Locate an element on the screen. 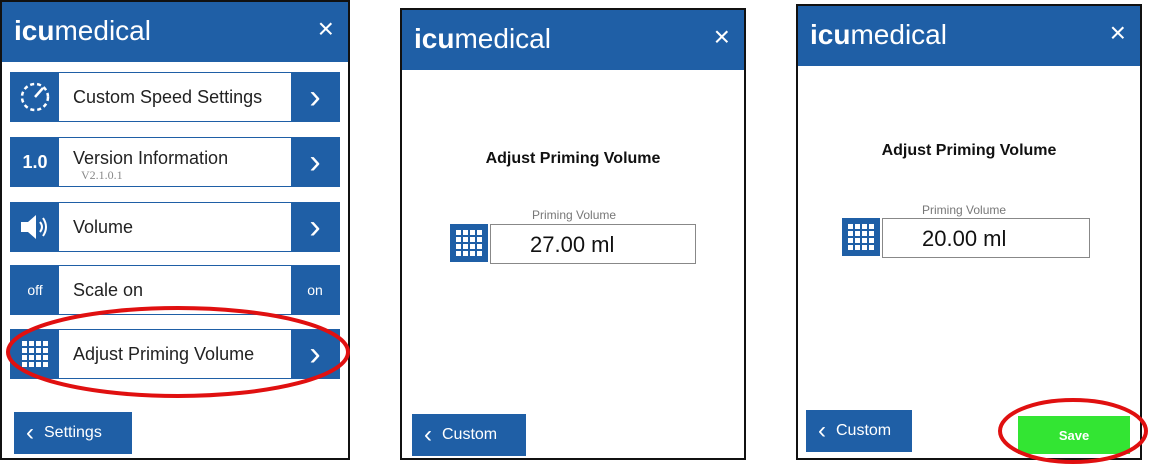 This screenshot has height=465, width=1149. volume-row: Volume › is located at coordinates (175, 227).